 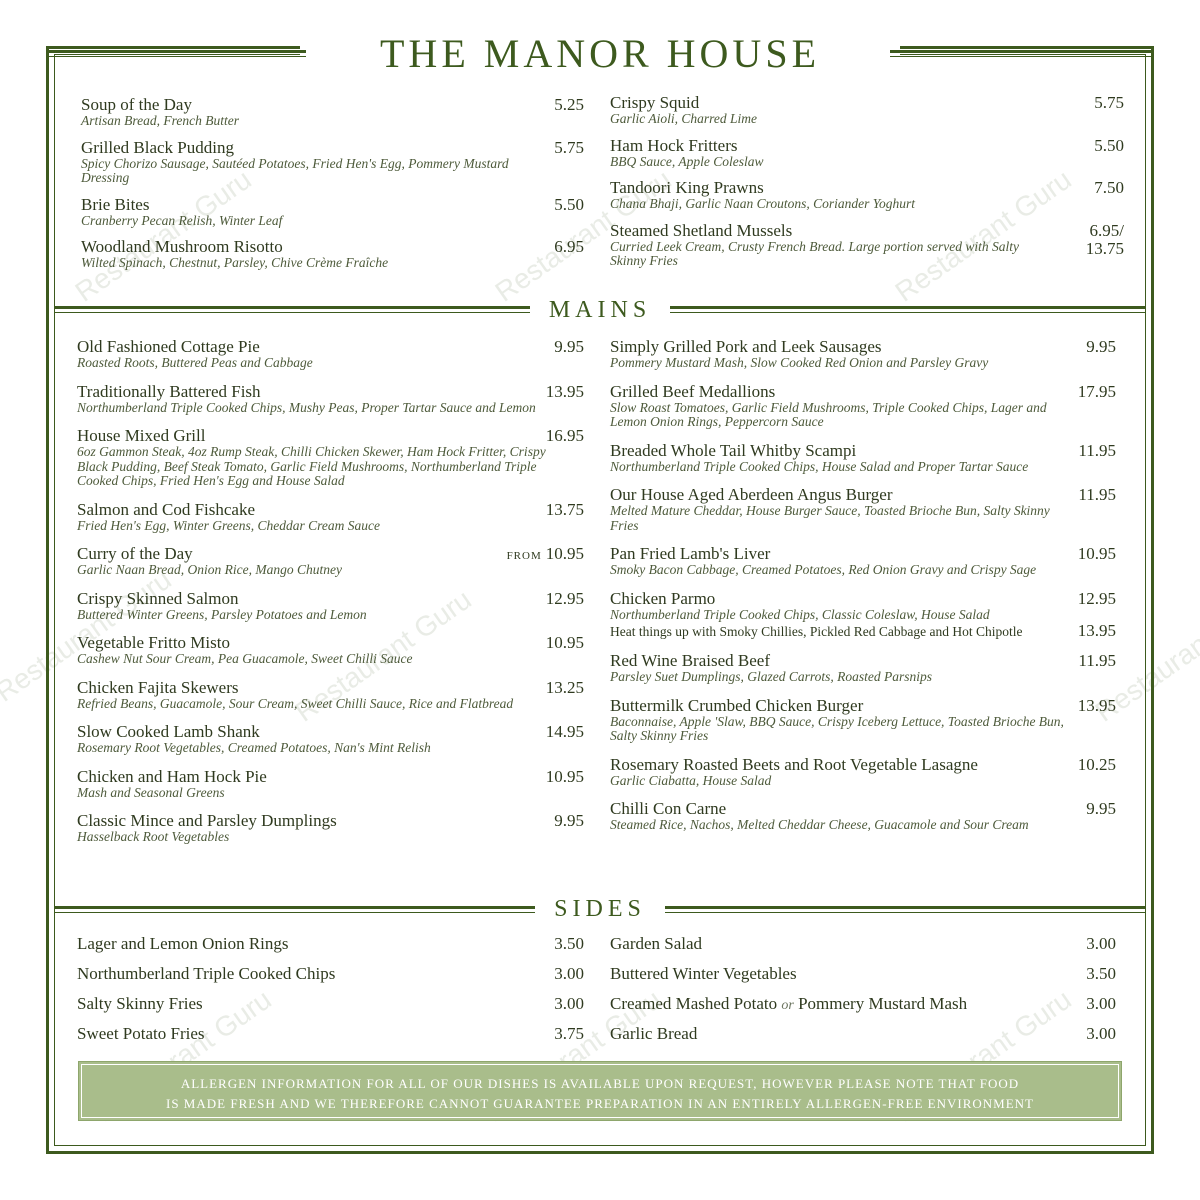 What do you see at coordinates (115, 204) in the screenshot?
I see `menu-item-name: Brie Bites` at bounding box center [115, 204].